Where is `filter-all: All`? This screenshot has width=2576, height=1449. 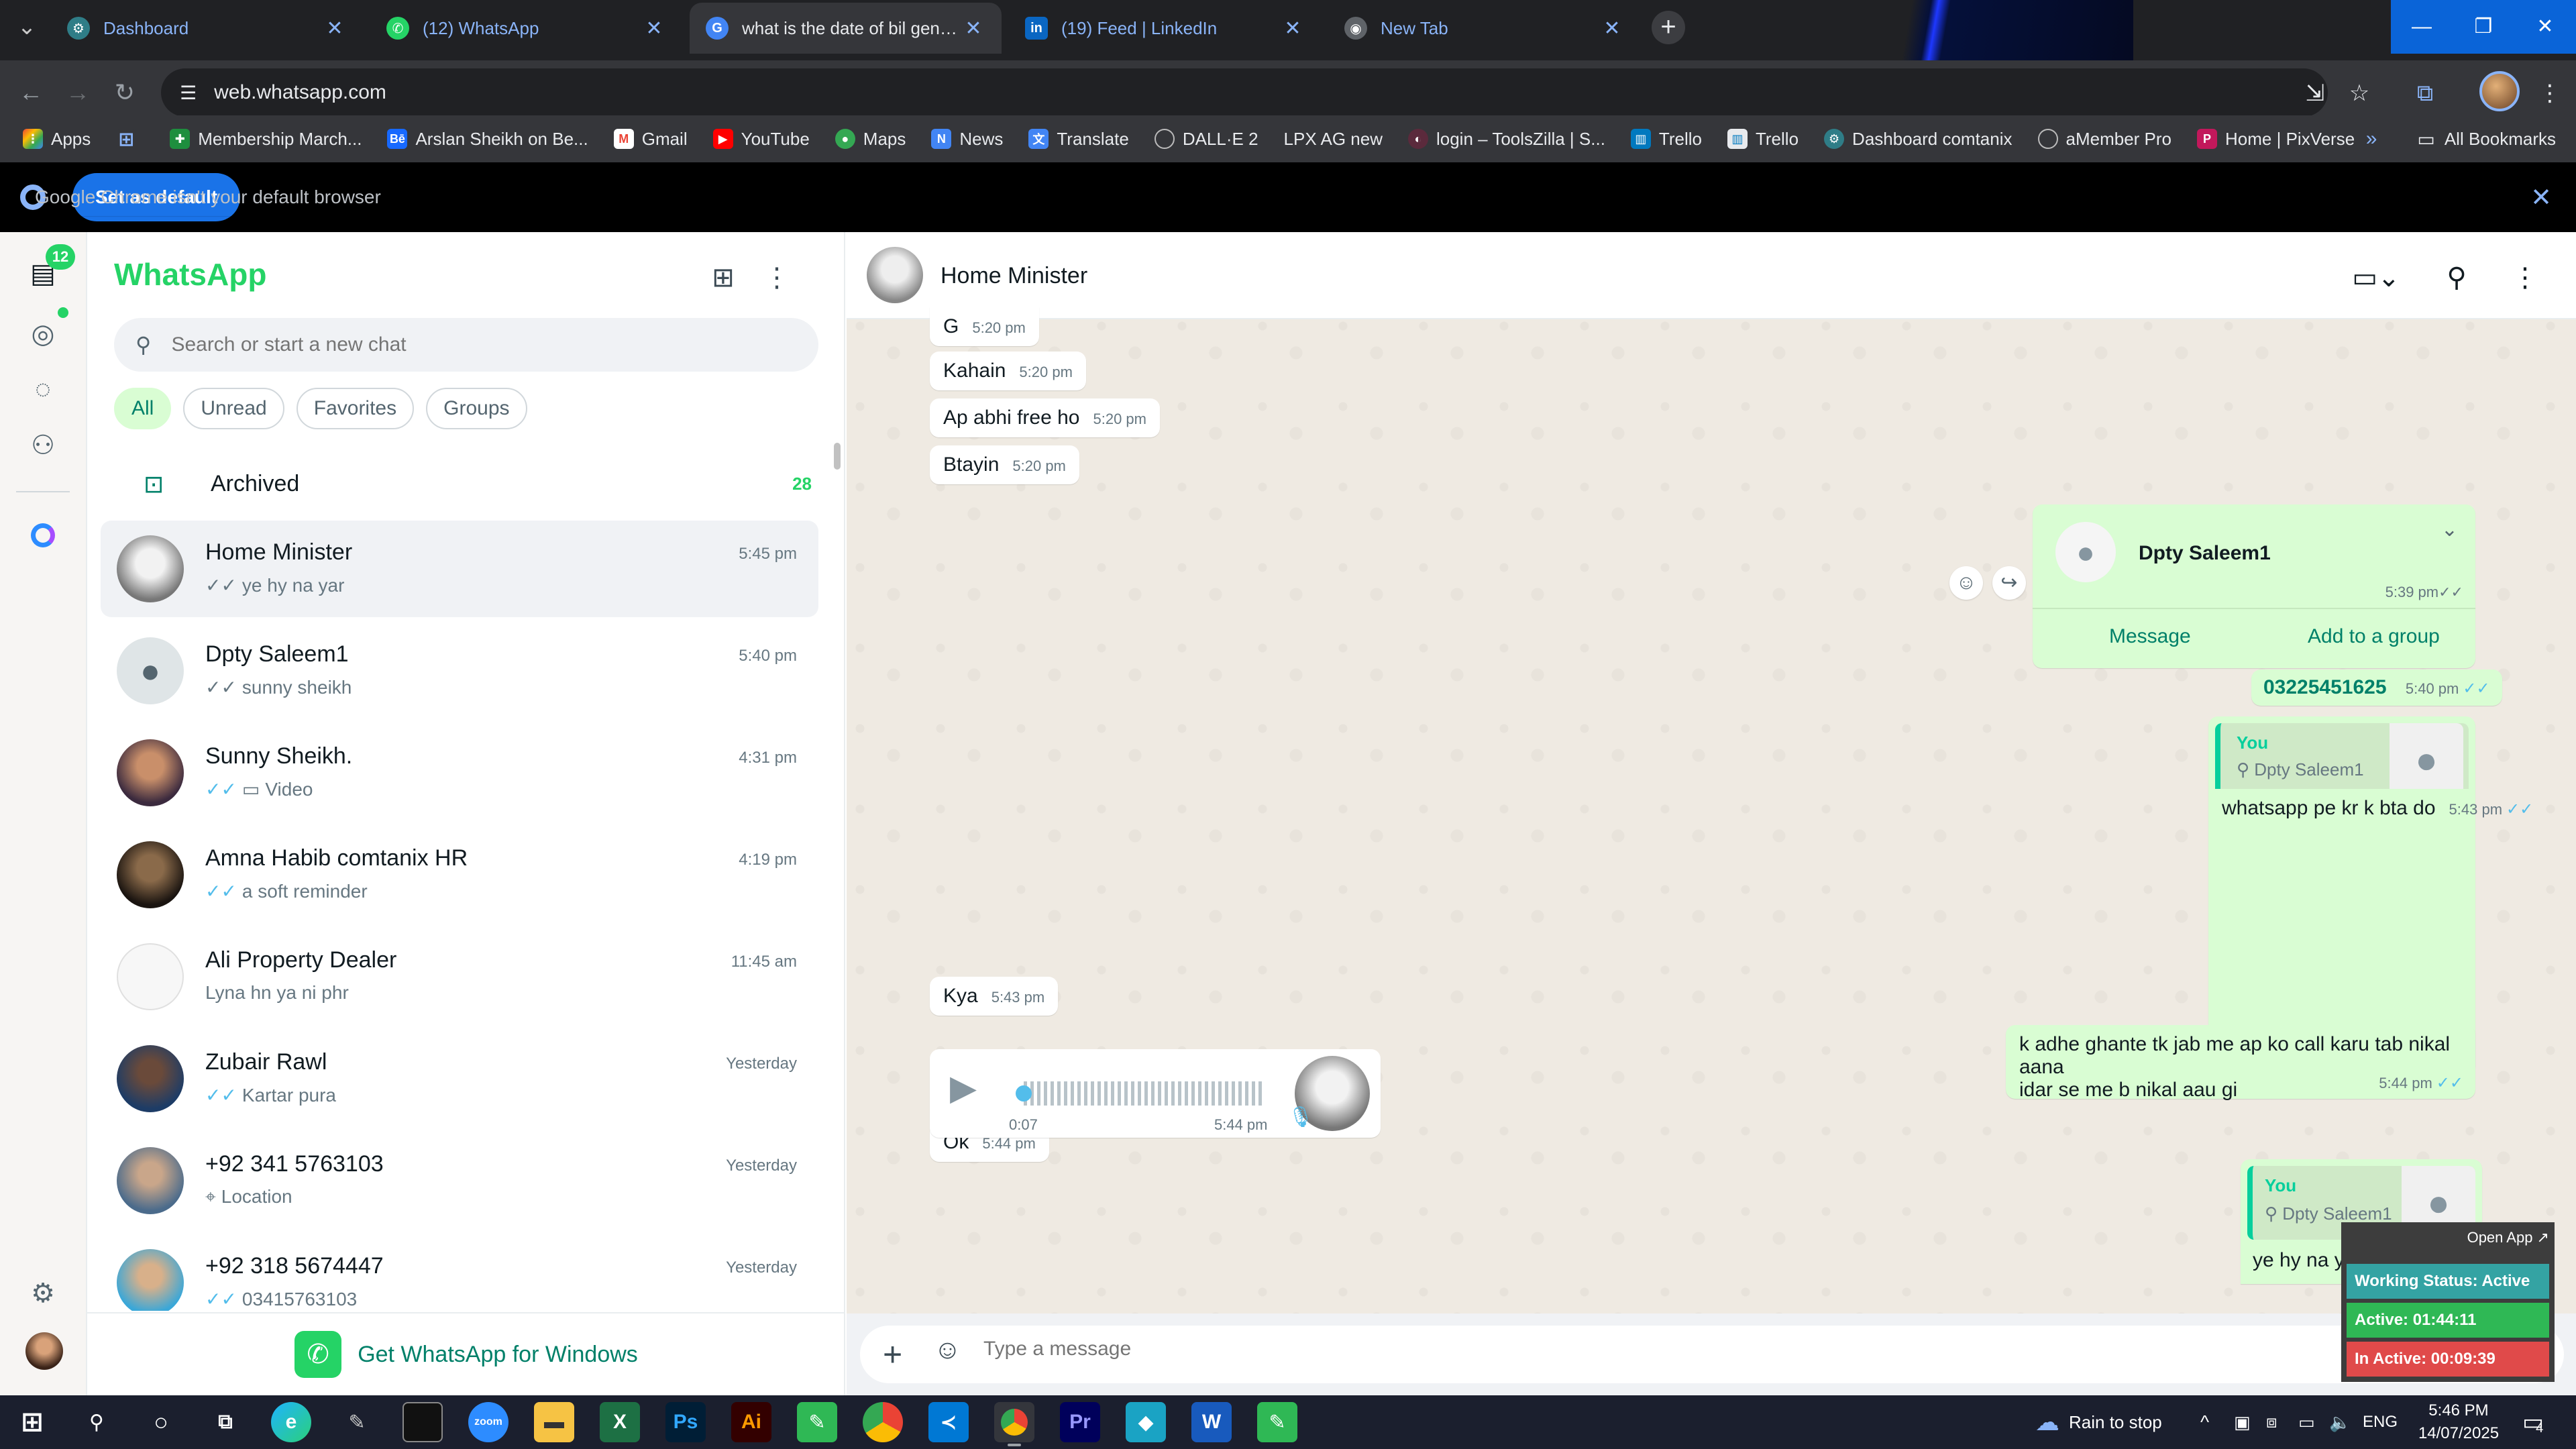
filter-all: All is located at coordinates (143, 408).